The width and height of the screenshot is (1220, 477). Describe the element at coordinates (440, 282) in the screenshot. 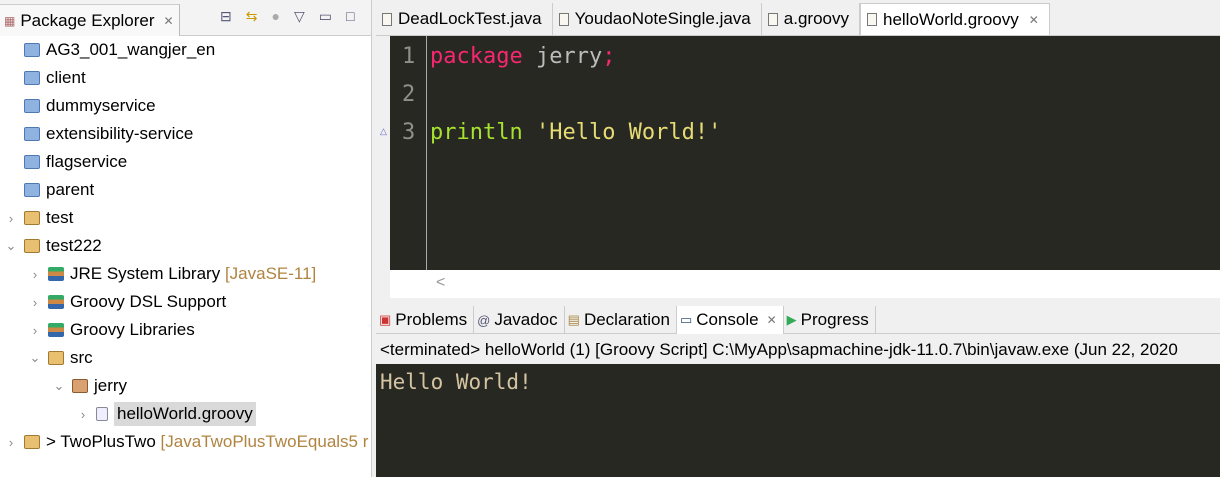

I see `scroll-left-icon: <` at that location.